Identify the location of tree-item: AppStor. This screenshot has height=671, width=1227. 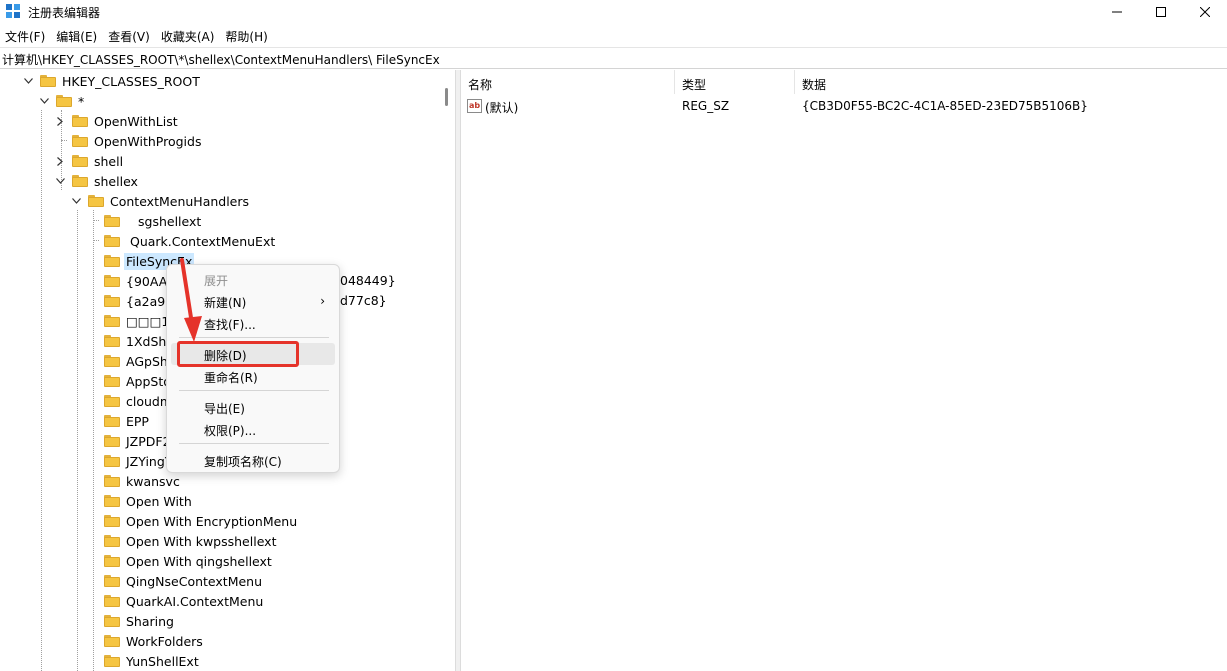
(132, 381).